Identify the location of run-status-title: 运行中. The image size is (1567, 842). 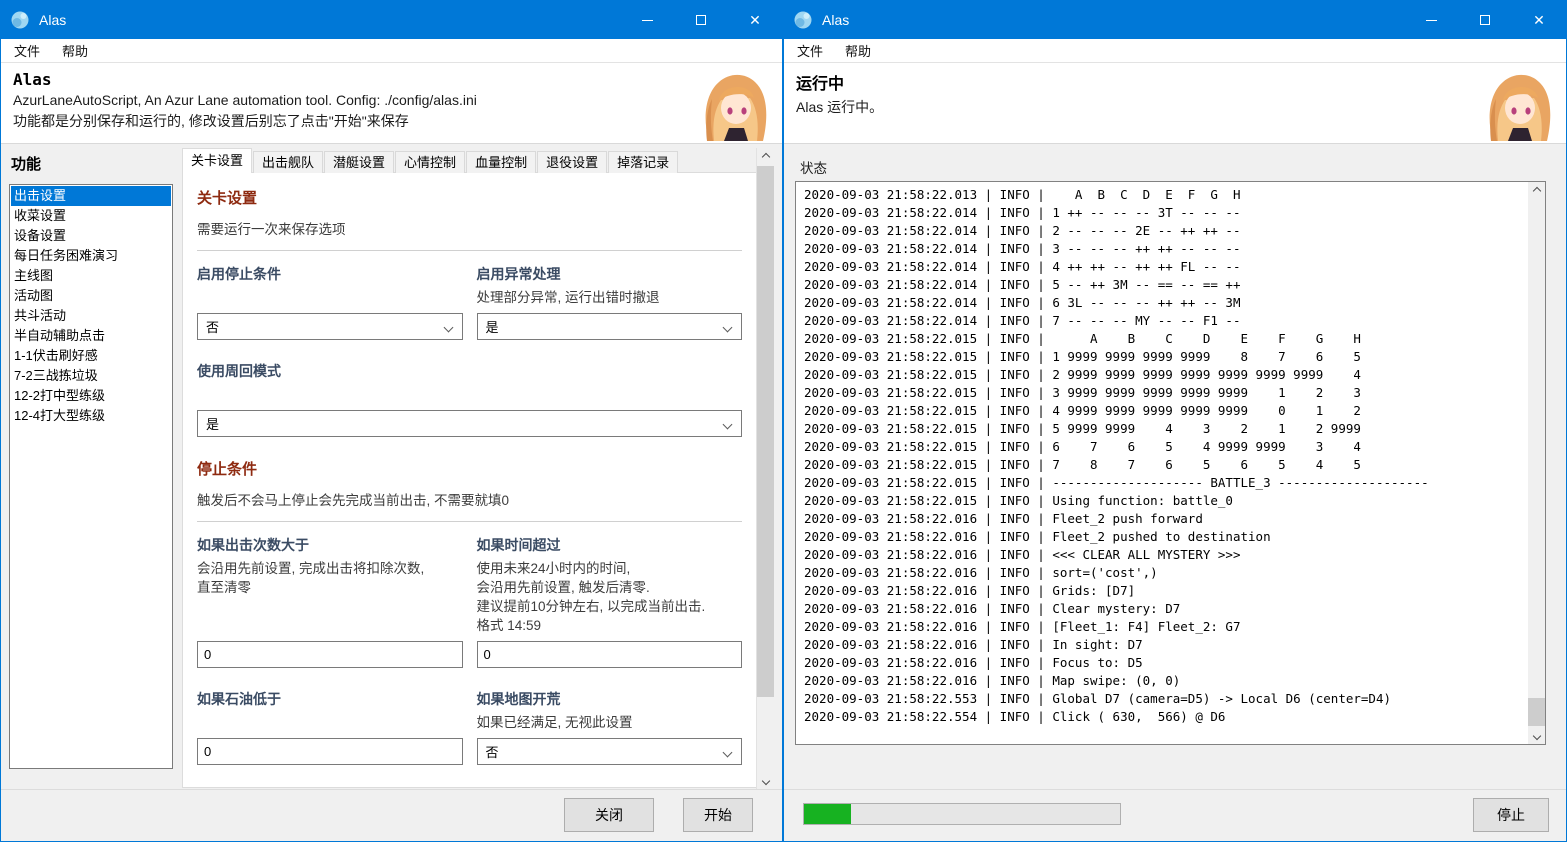
(820, 84).